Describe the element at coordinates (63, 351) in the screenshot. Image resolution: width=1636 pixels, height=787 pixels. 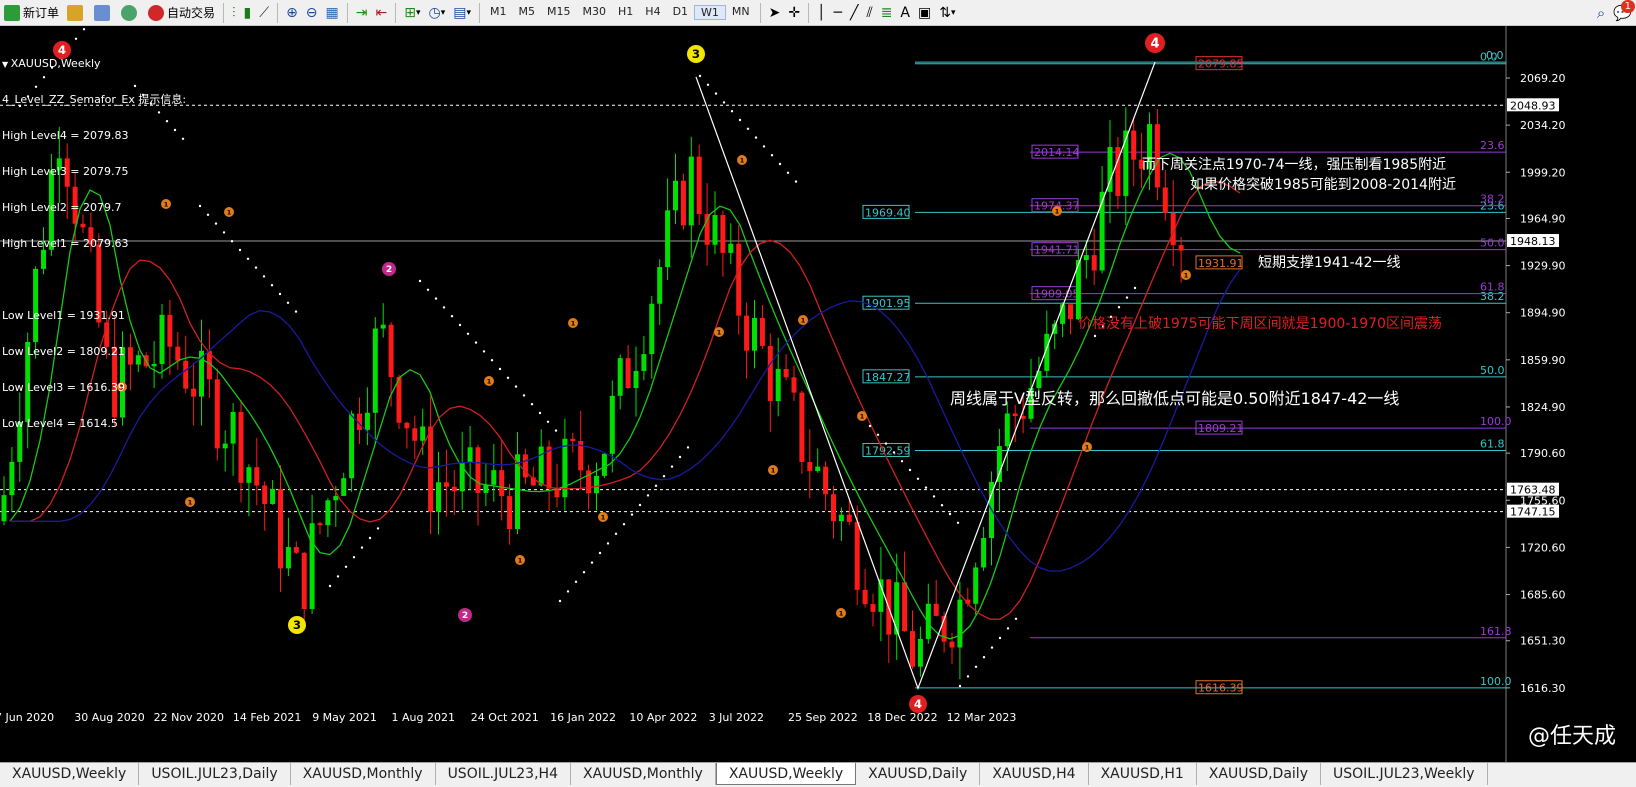
I see `level-row: Low Level2 = 1809.21` at that location.